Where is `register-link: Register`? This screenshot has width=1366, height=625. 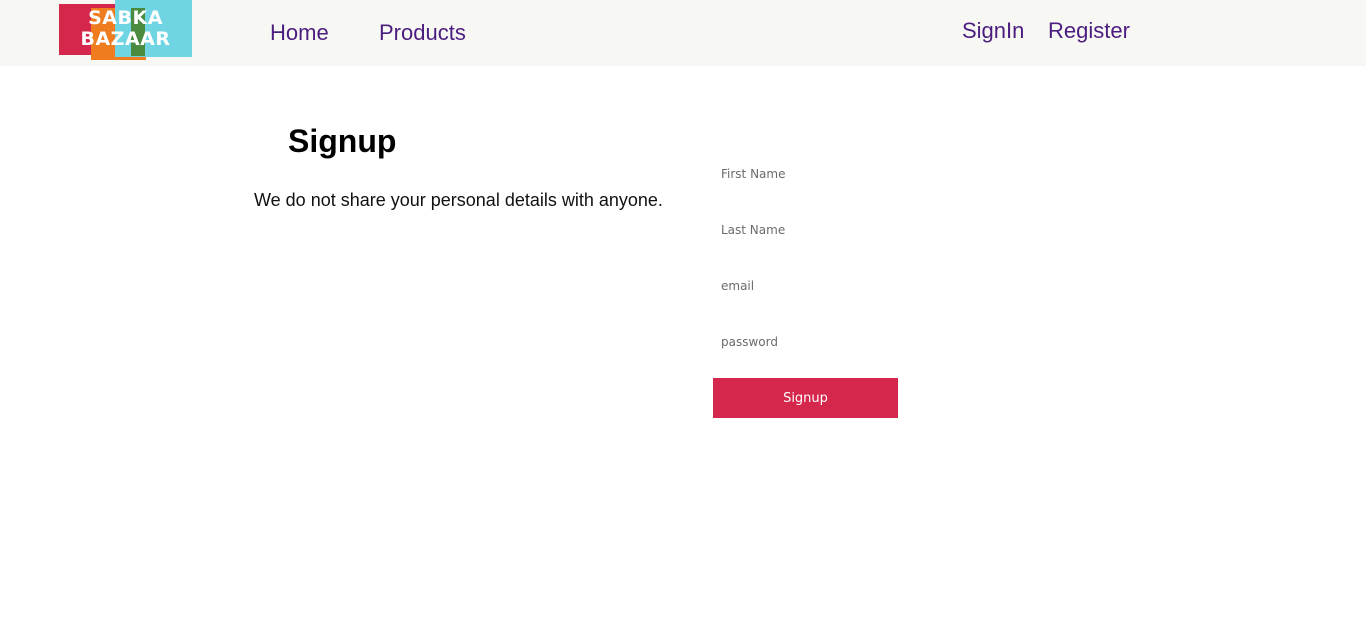 register-link: Register is located at coordinates (1089, 31).